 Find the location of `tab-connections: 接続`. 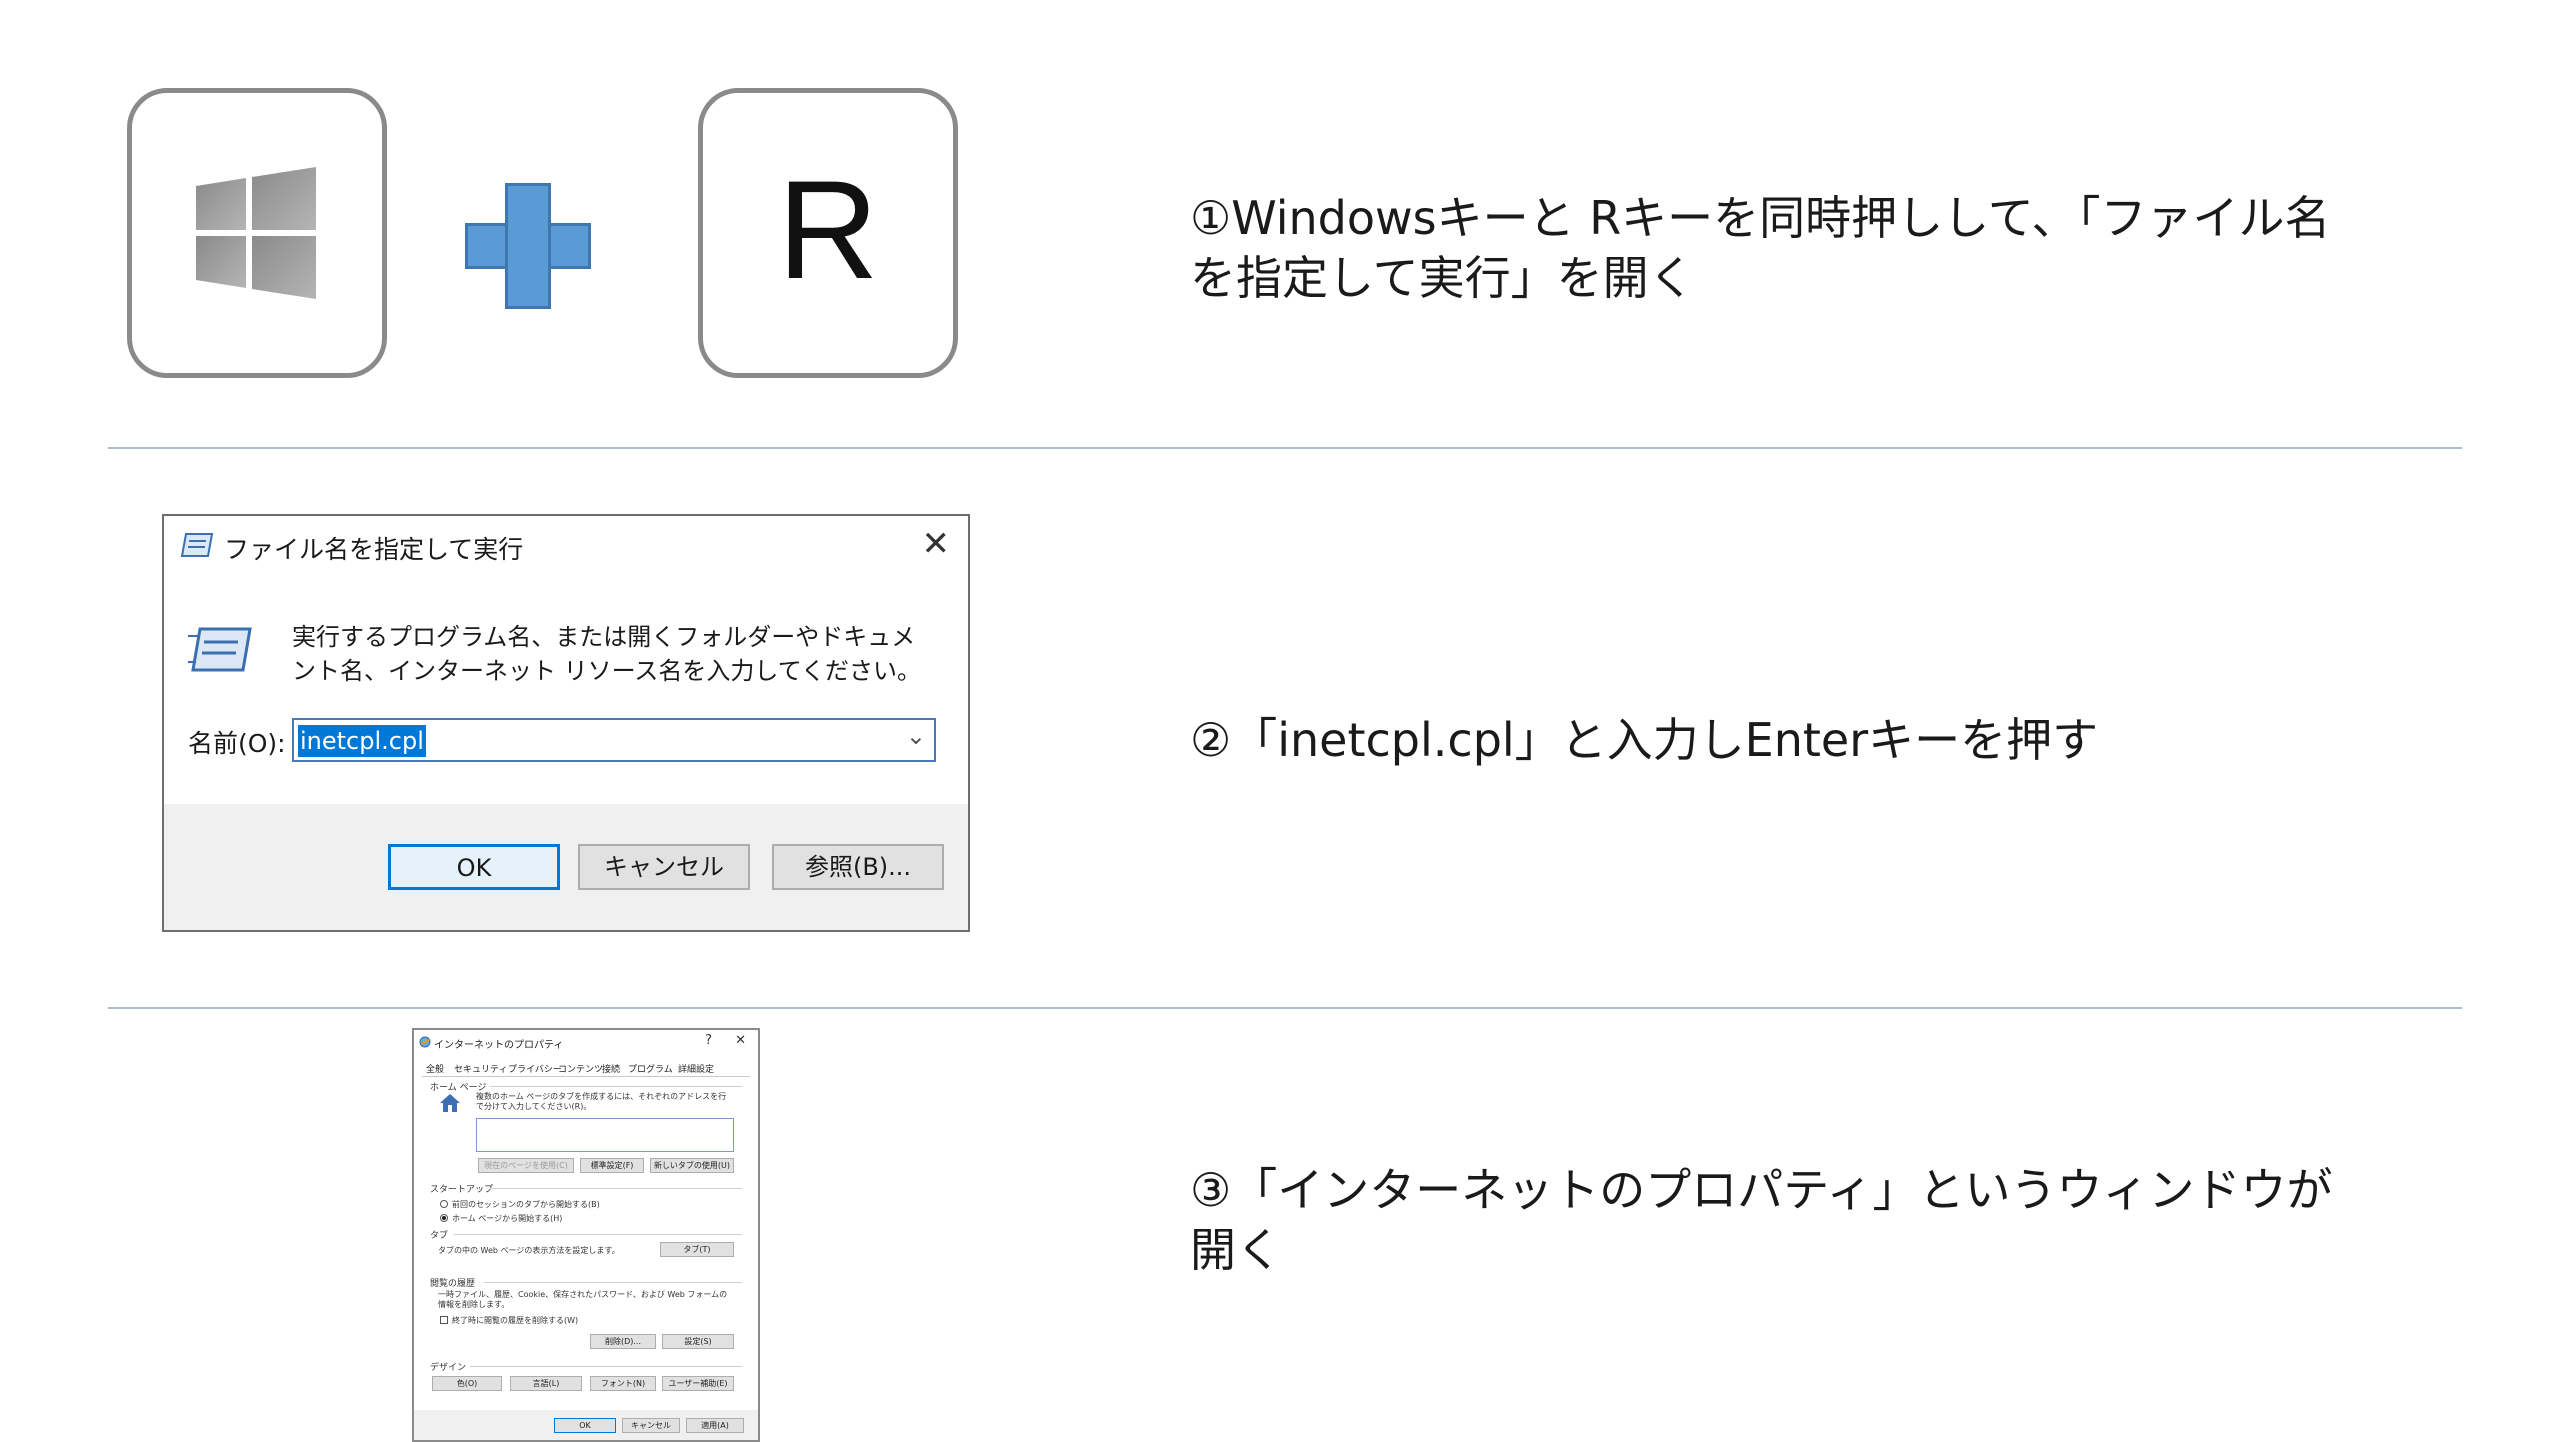

tab-connections: 接続 is located at coordinates (611, 1068).